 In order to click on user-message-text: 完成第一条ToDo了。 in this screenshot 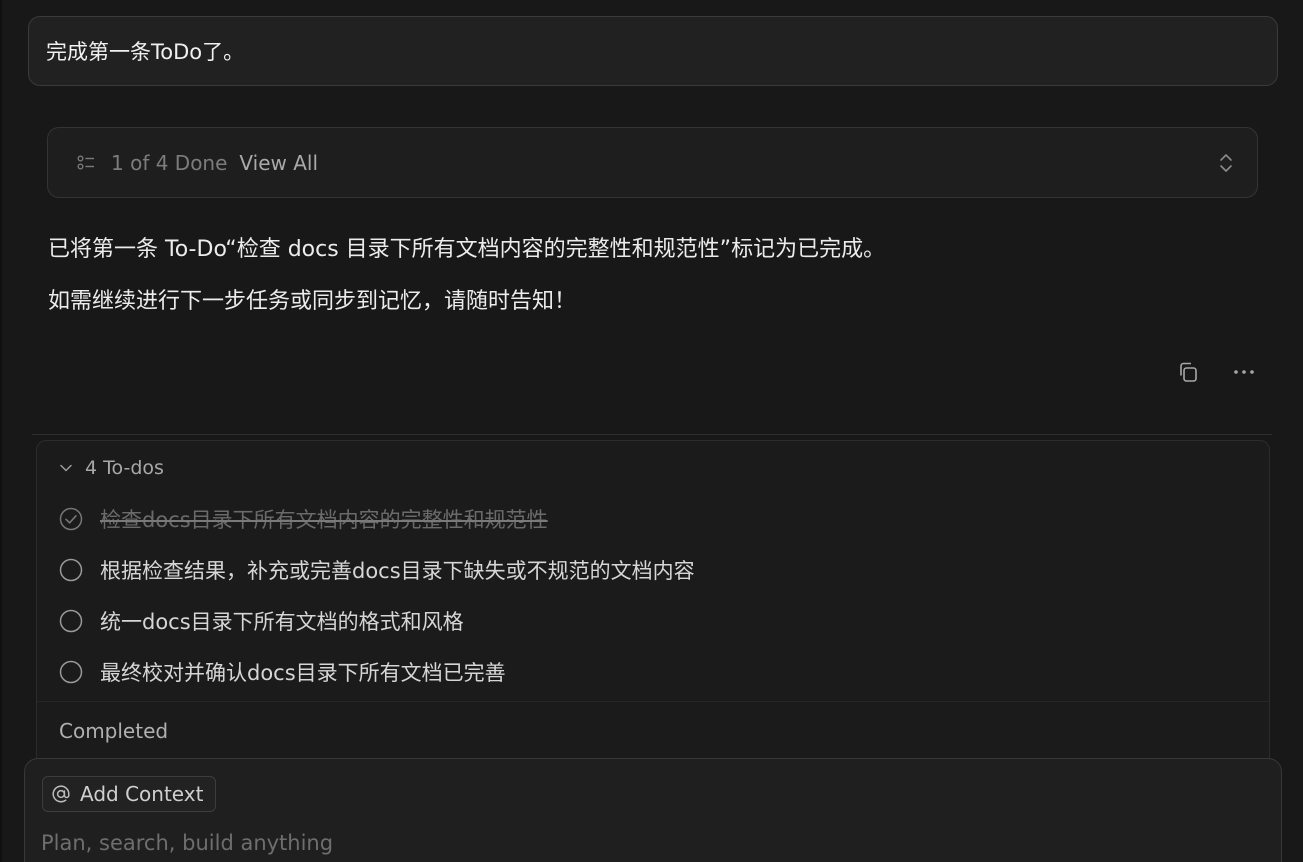, I will do `click(145, 52)`.